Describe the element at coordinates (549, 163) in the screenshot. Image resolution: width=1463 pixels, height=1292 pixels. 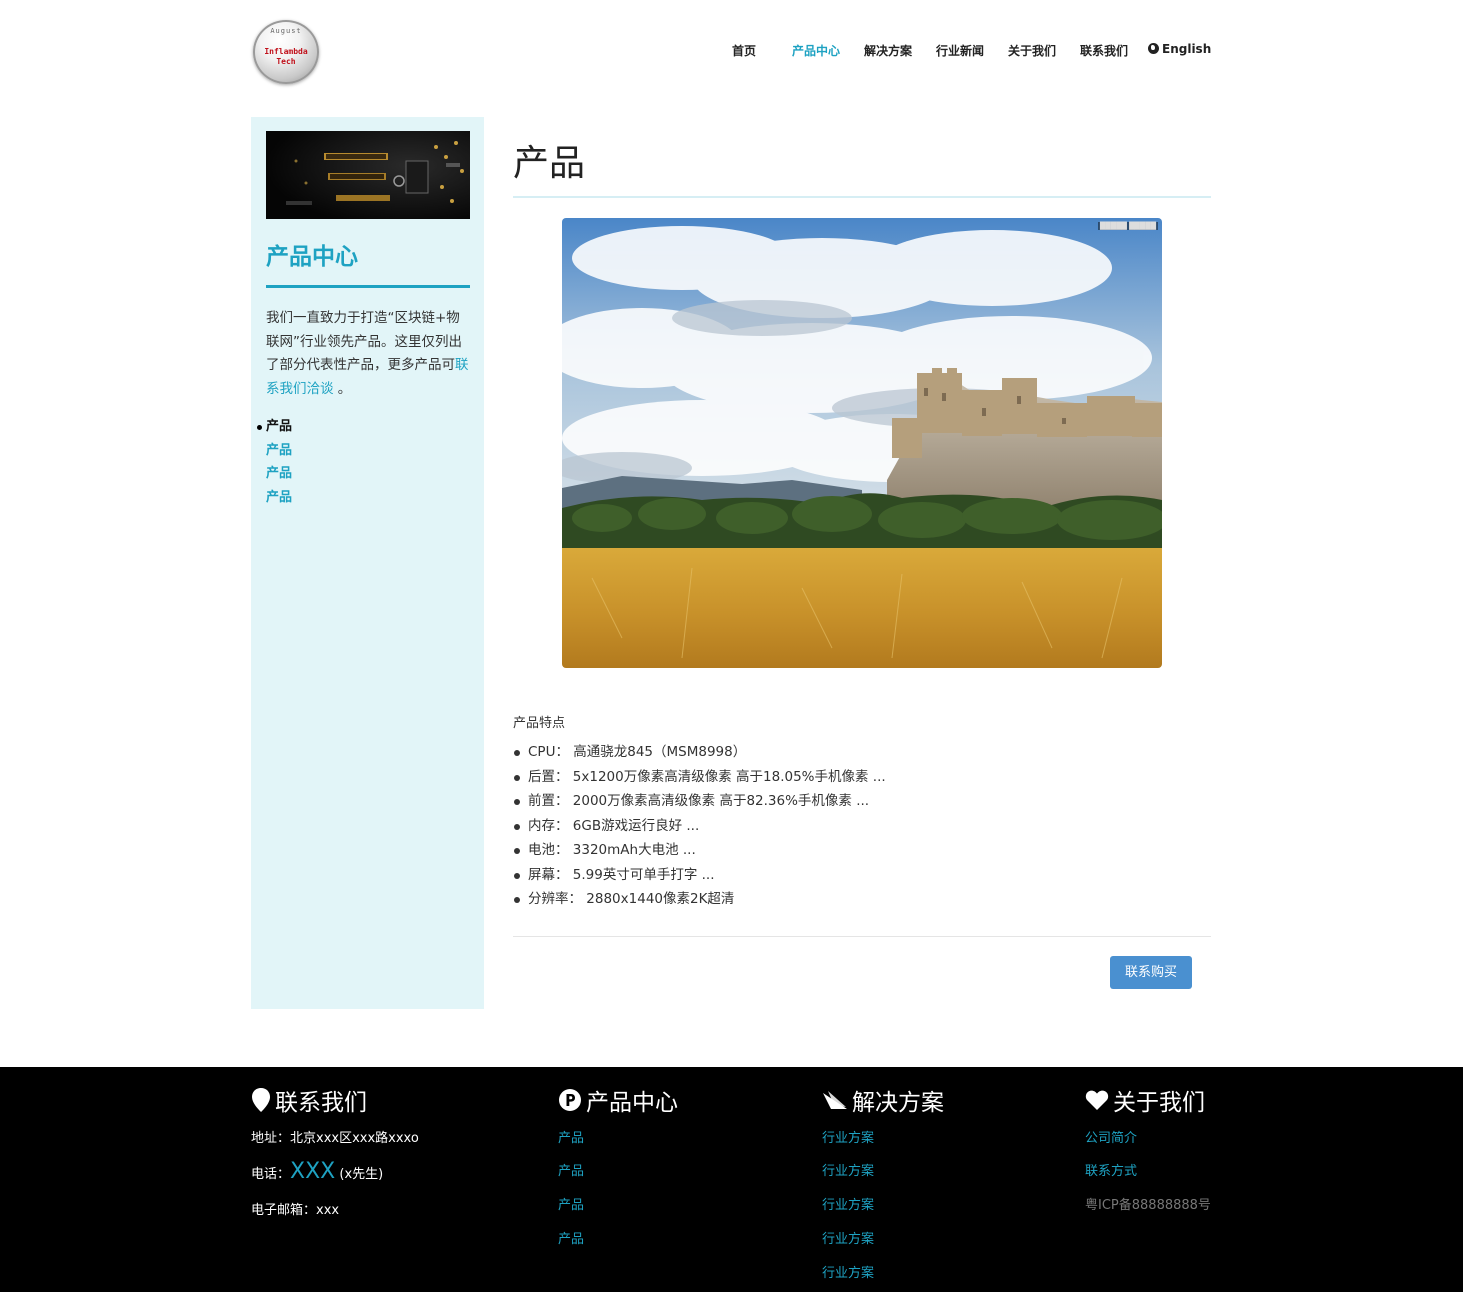
I see `page-title: 产品` at that location.